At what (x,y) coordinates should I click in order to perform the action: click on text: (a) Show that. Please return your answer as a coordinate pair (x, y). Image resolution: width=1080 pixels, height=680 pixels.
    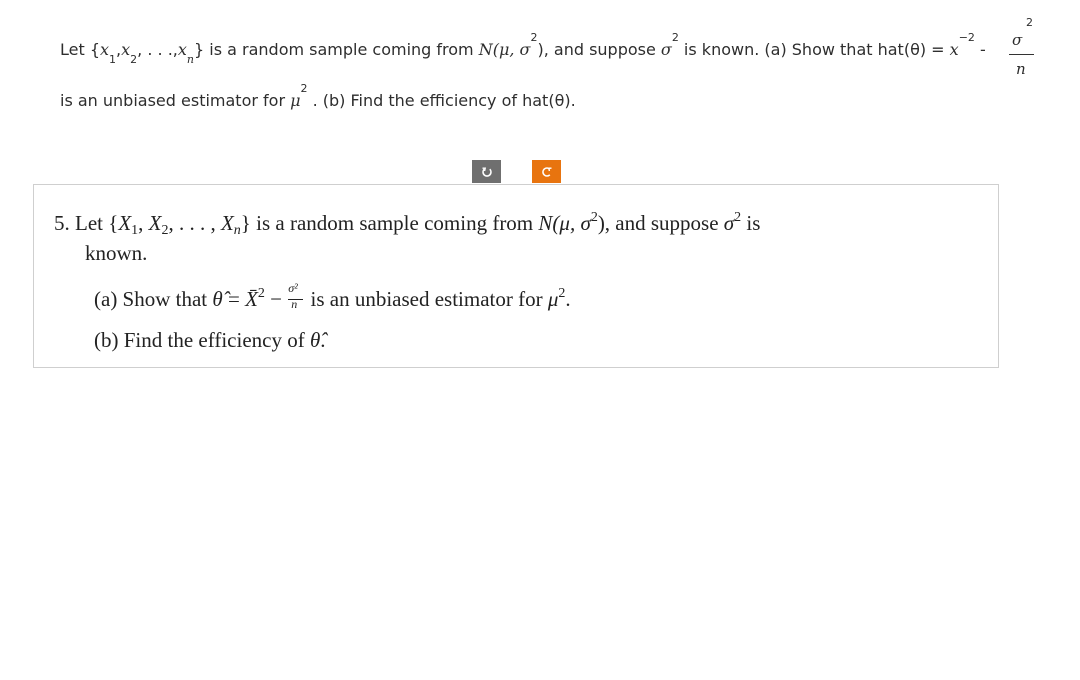
    Looking at the image, I should click on (153, 299).